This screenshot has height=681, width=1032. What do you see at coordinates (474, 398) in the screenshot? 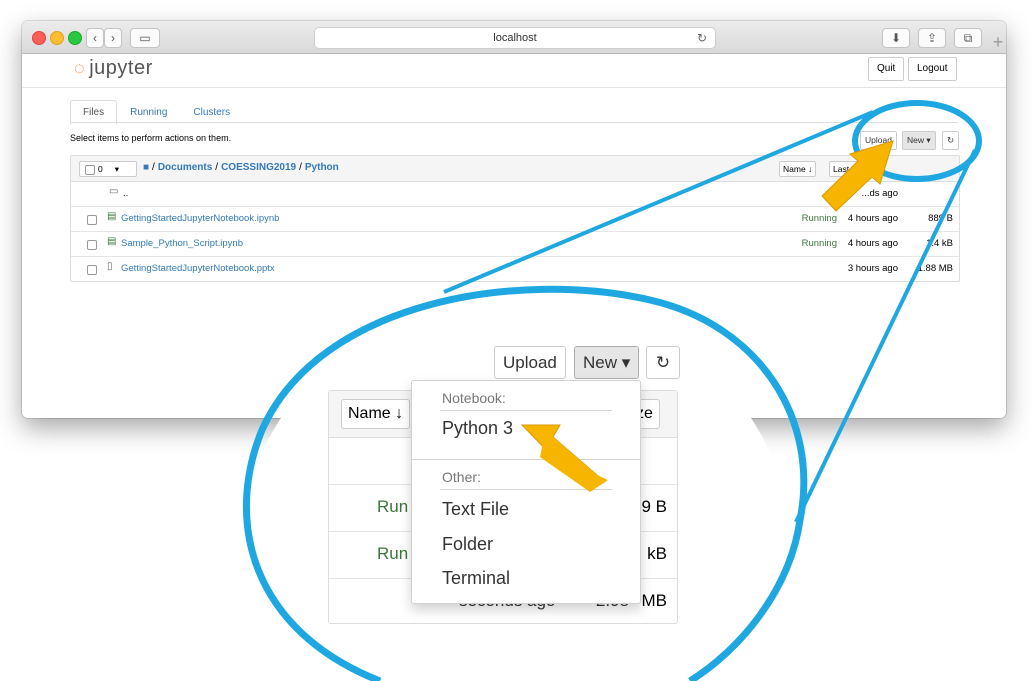
I see `menu-header-notebook: Notebook:` at bounding box center [474, 398].